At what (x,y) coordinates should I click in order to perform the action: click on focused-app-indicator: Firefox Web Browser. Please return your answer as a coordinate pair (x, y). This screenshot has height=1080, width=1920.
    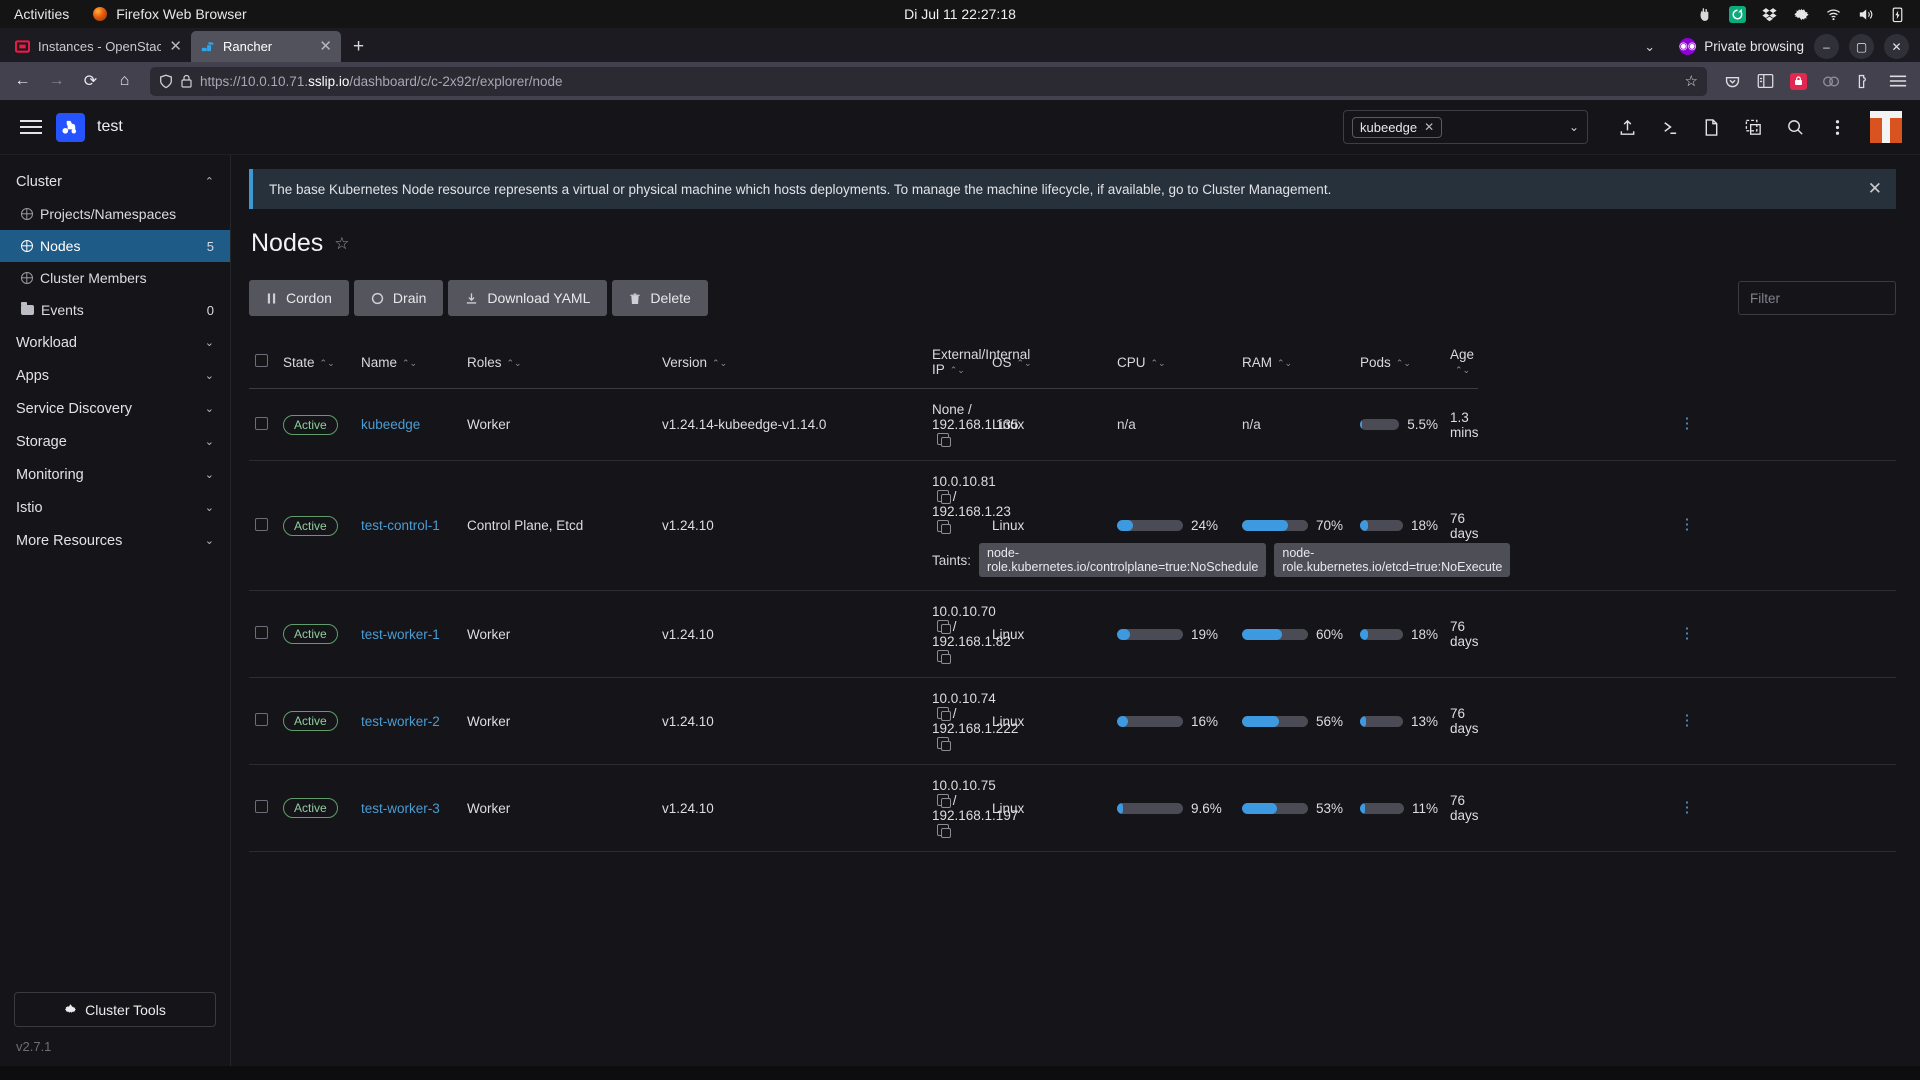
    Looking at the image, I should click on (169, 14).